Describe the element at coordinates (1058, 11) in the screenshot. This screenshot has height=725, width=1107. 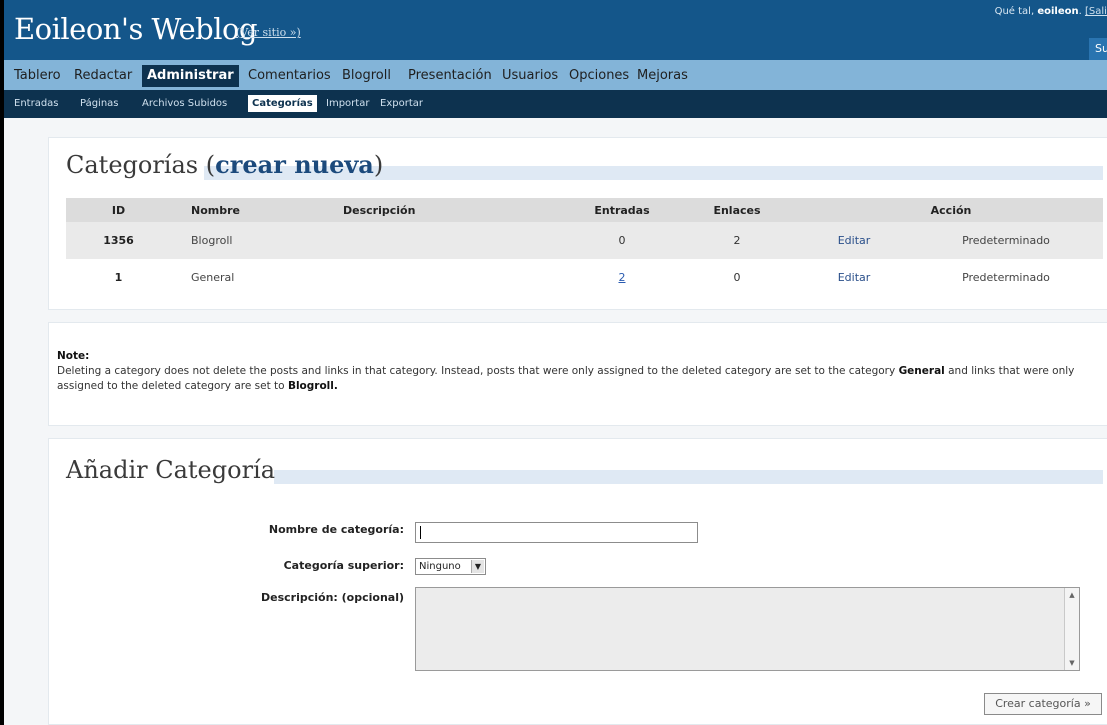
I see `username: eoileon` at that location.